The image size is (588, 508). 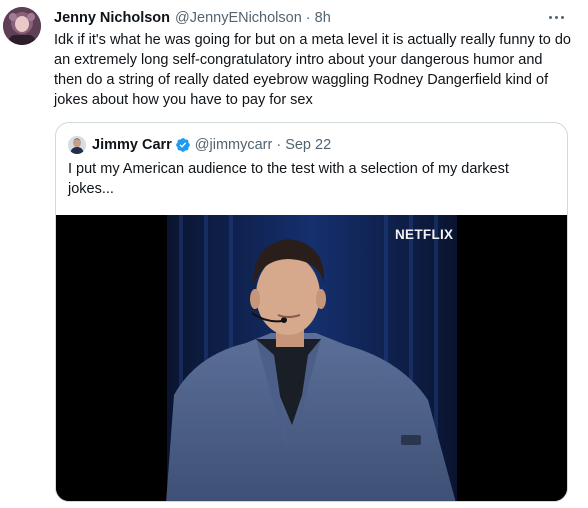 What do you see at coordinates (424, 234) in the screenshot?
I see `netflix-watermark: NETFLIX` at bounding box center [424, 234].